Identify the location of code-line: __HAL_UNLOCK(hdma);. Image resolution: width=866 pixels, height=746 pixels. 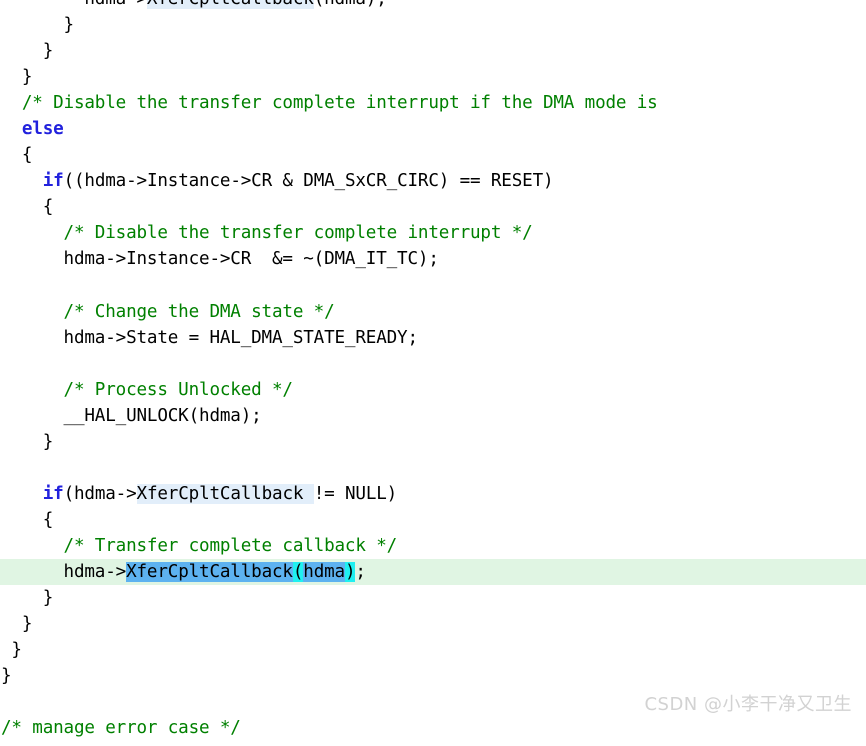
(433, 416).